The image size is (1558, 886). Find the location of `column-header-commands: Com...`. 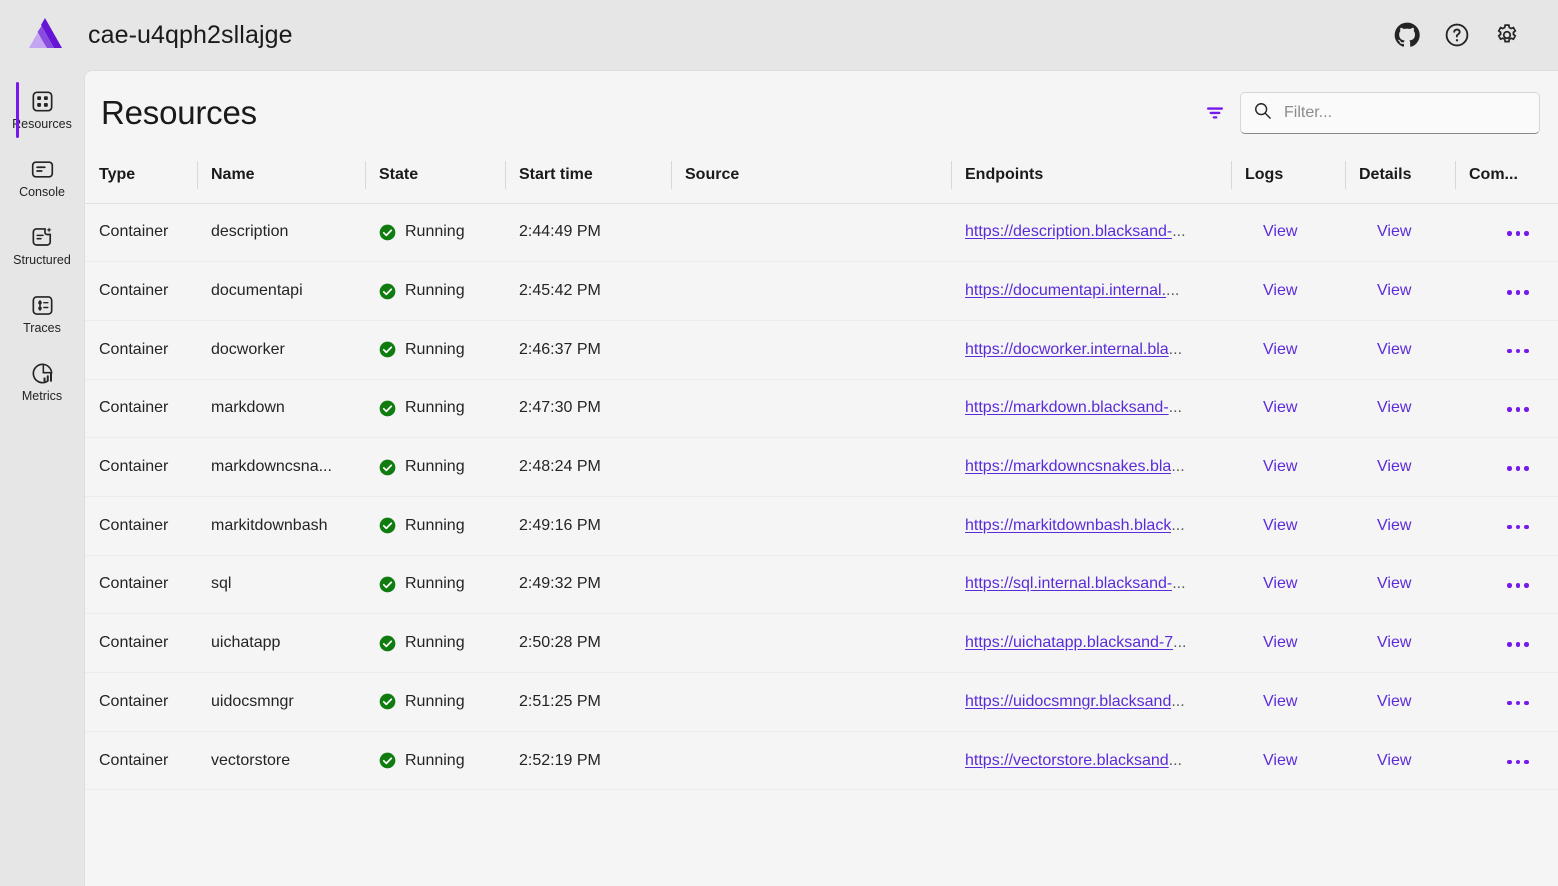

column-header-commands: Com... is located at coordinates (1506, 175).